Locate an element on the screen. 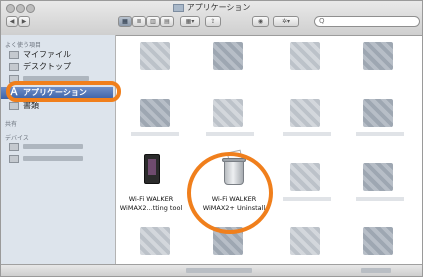 The width and height of the screenshot is (423, 277). column-view-button: ▥ is located at coordinates (153, 21).